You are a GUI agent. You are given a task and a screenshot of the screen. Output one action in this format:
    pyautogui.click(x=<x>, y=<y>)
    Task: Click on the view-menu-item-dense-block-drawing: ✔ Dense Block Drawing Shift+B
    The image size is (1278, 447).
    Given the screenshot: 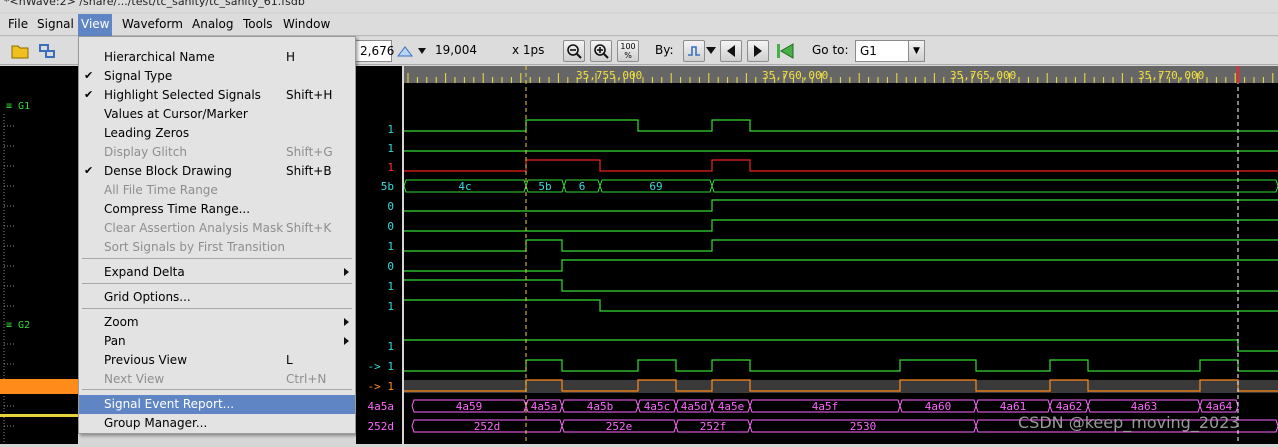 What is the action you would take?
    pyautogui.click(x=217, y=171)
    